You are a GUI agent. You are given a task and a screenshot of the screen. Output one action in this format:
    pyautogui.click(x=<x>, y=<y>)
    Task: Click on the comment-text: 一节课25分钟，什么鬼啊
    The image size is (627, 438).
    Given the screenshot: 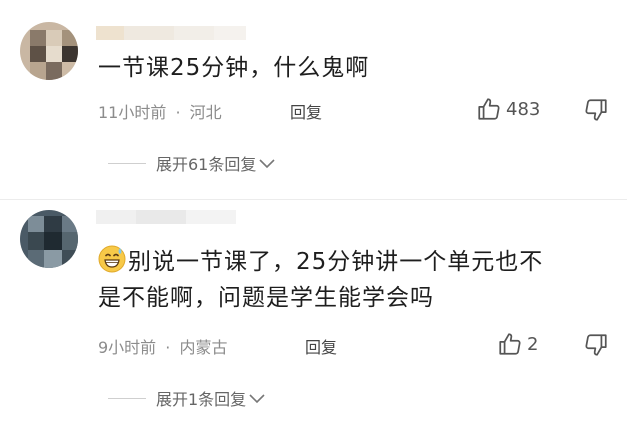 What is the action you would take?
    pyautogui.click(x=233, y=68)
    